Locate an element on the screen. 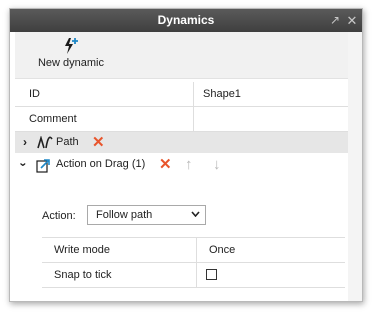 The width and height of the screenshot is (376, 315). action-properties-grid: Write mode Once Snap to tick is located at coordinates (193, 262).